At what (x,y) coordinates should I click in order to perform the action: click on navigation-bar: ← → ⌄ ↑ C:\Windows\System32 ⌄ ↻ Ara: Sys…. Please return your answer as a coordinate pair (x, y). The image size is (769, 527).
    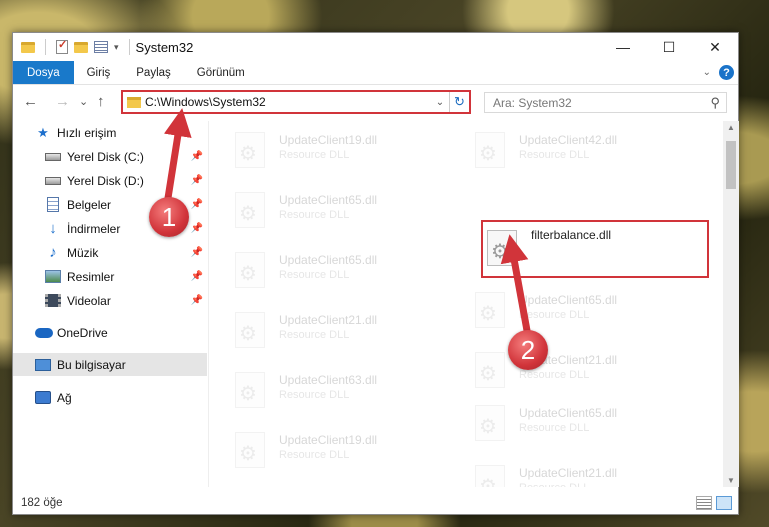
    Looking at the image, I should click on (375, 103).